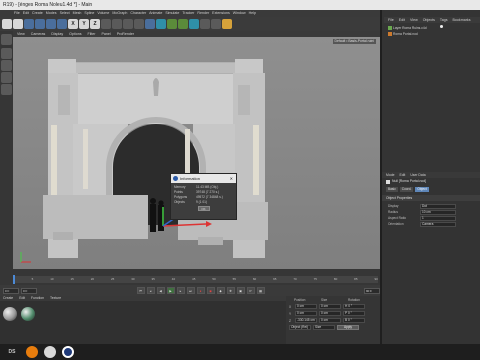 Image resolution: width=480 pixels, height=360 pixels. Describe the element at coordinates (354, 313) in the screenshot. I see `coord-rot-field: P 0 °` at that location.